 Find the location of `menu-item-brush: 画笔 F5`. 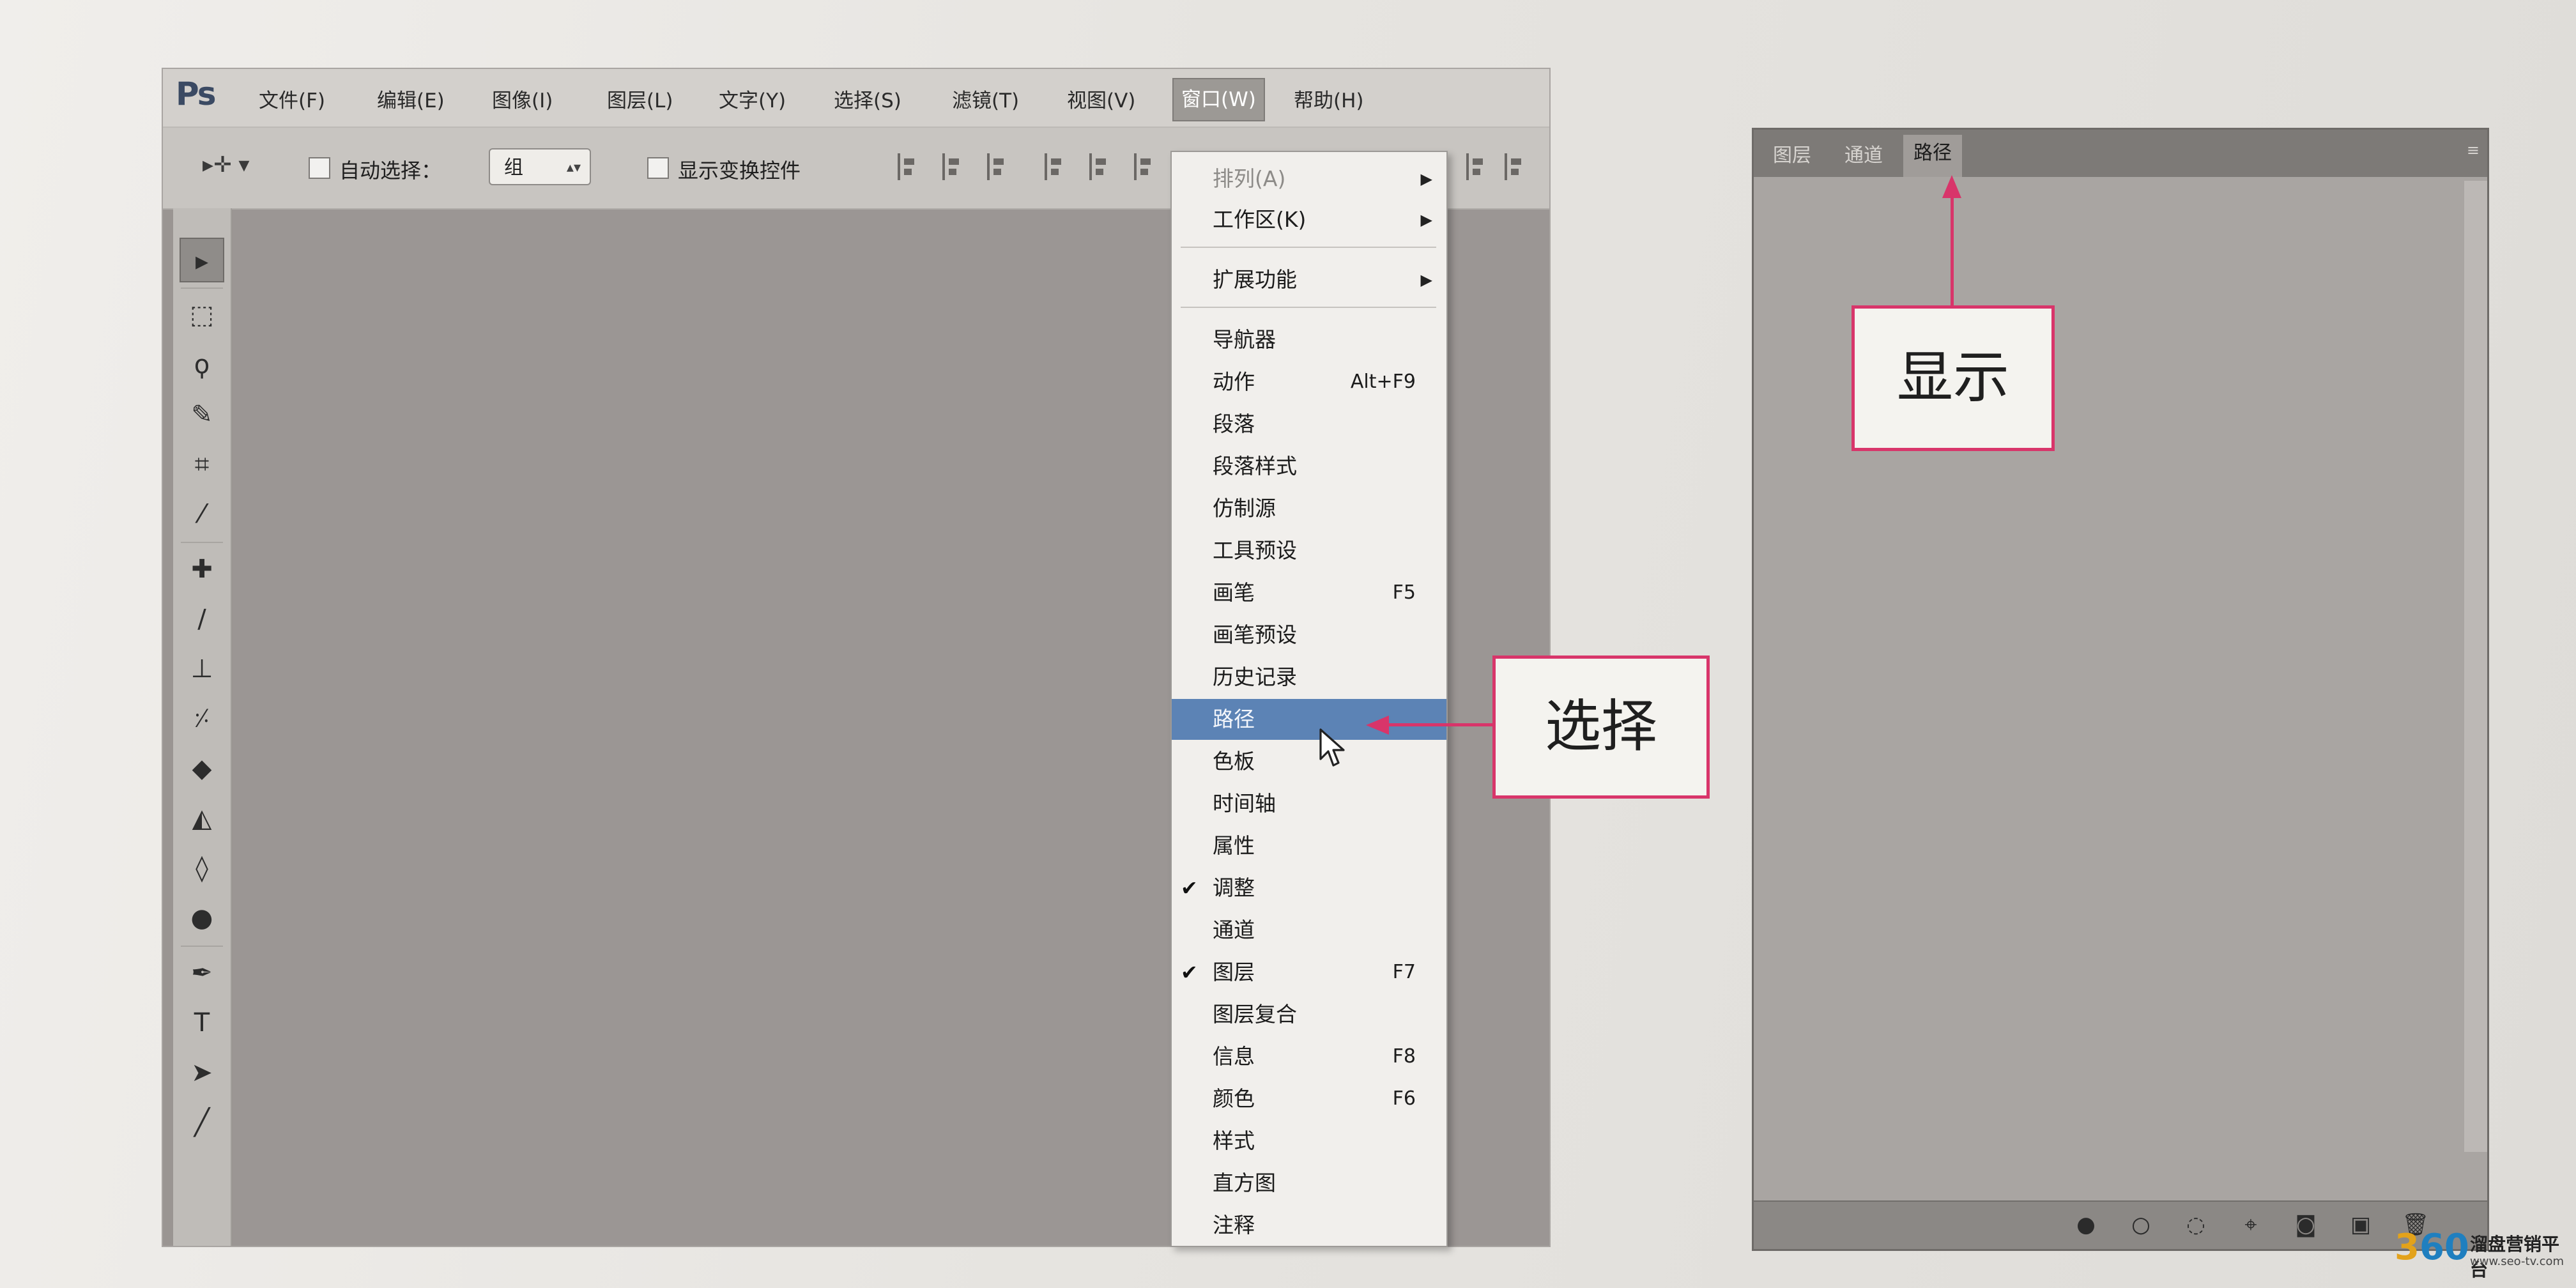

menu-item-brush: 画笔 F5 is located at coordinates (1309, 592).